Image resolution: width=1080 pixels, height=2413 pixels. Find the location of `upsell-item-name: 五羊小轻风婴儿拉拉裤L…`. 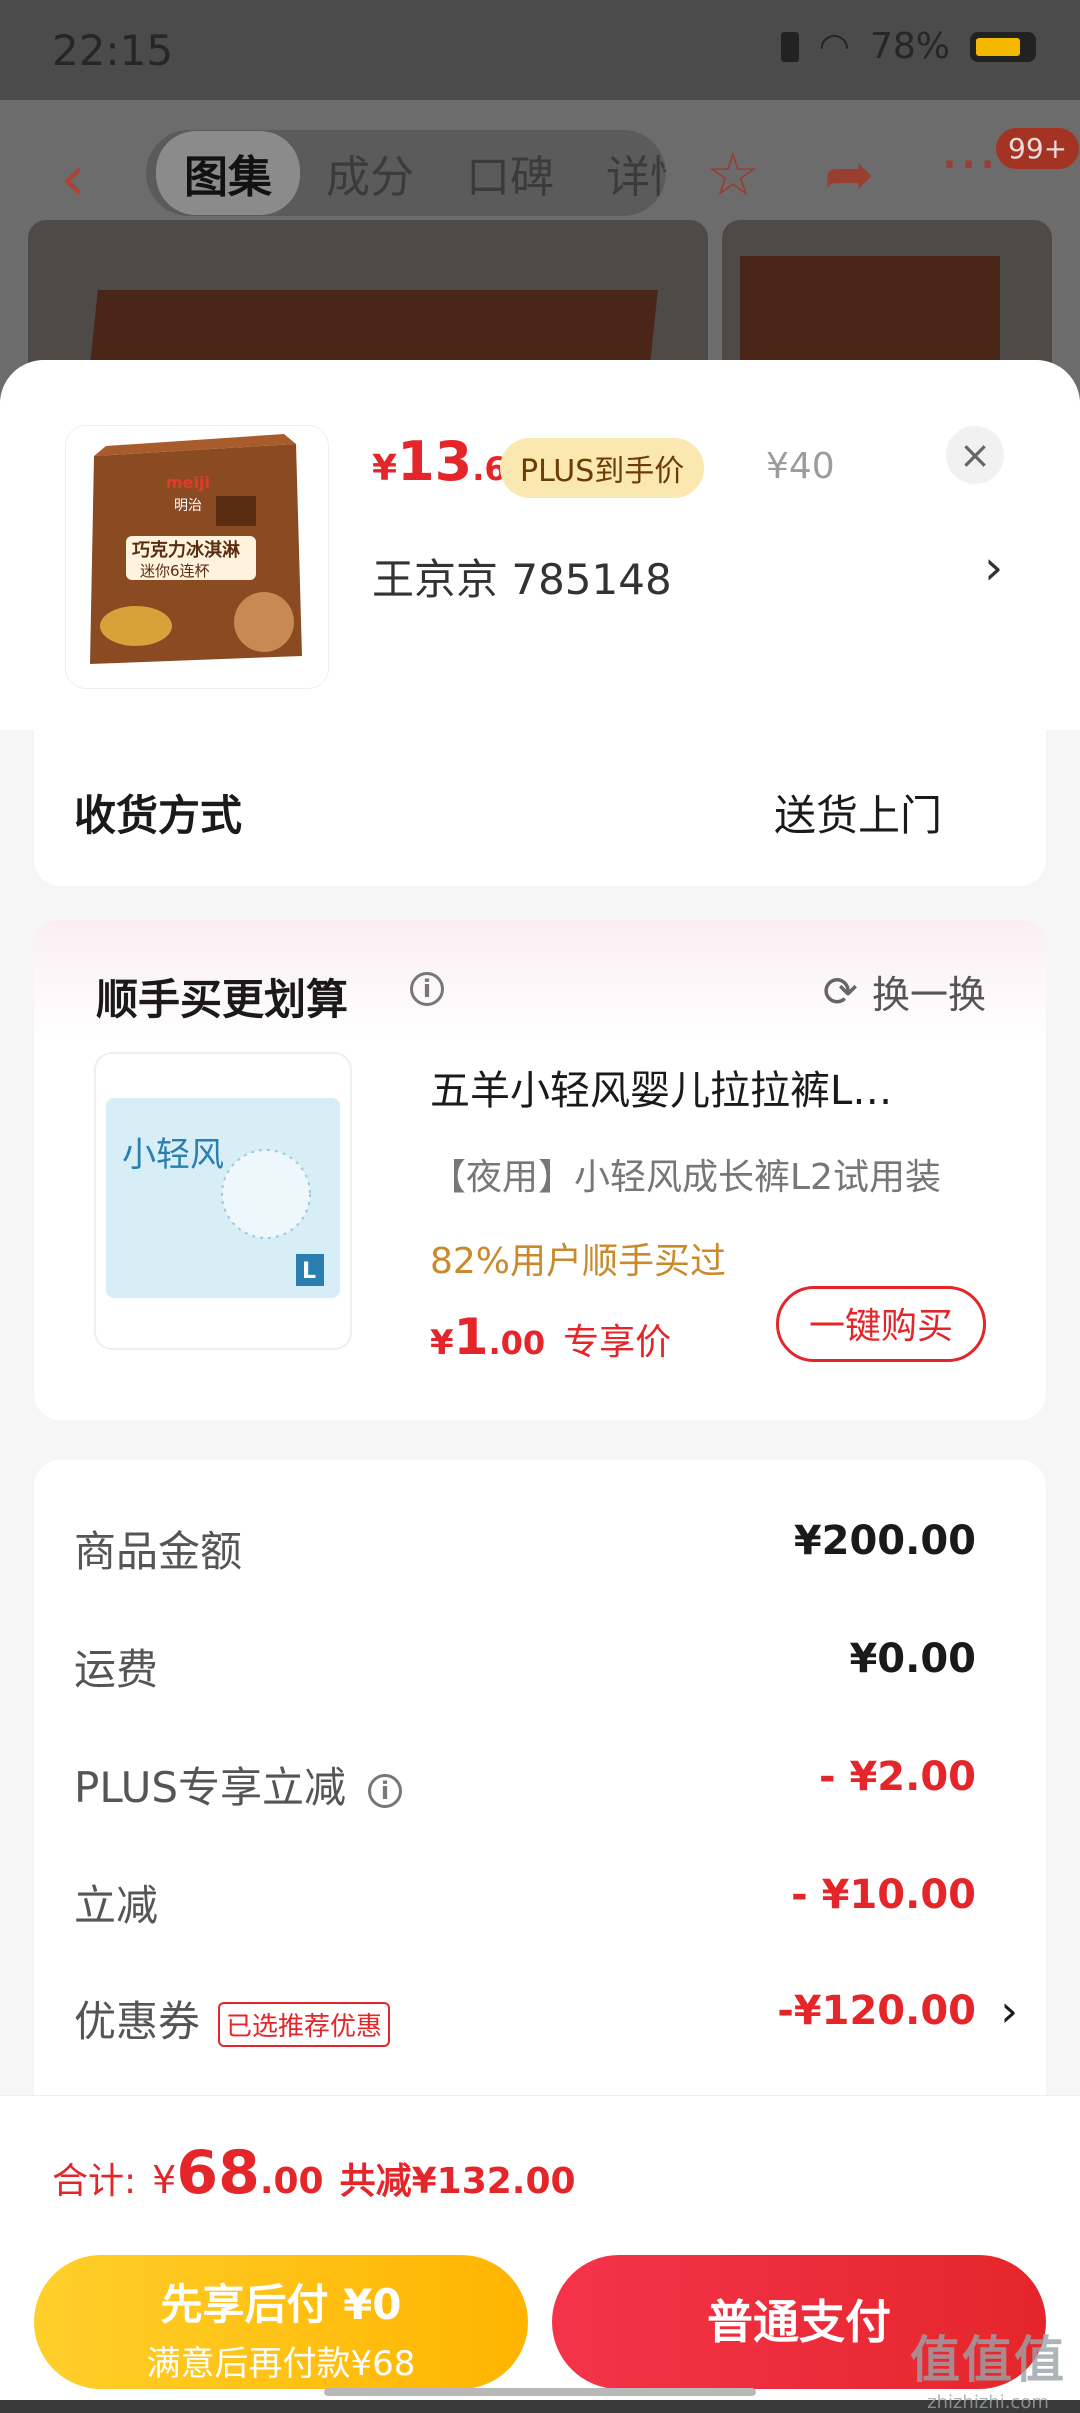

upsell-item-name: 五羊小轻风婴儿拉拉裤L… is located at coordinates (720, 1087).